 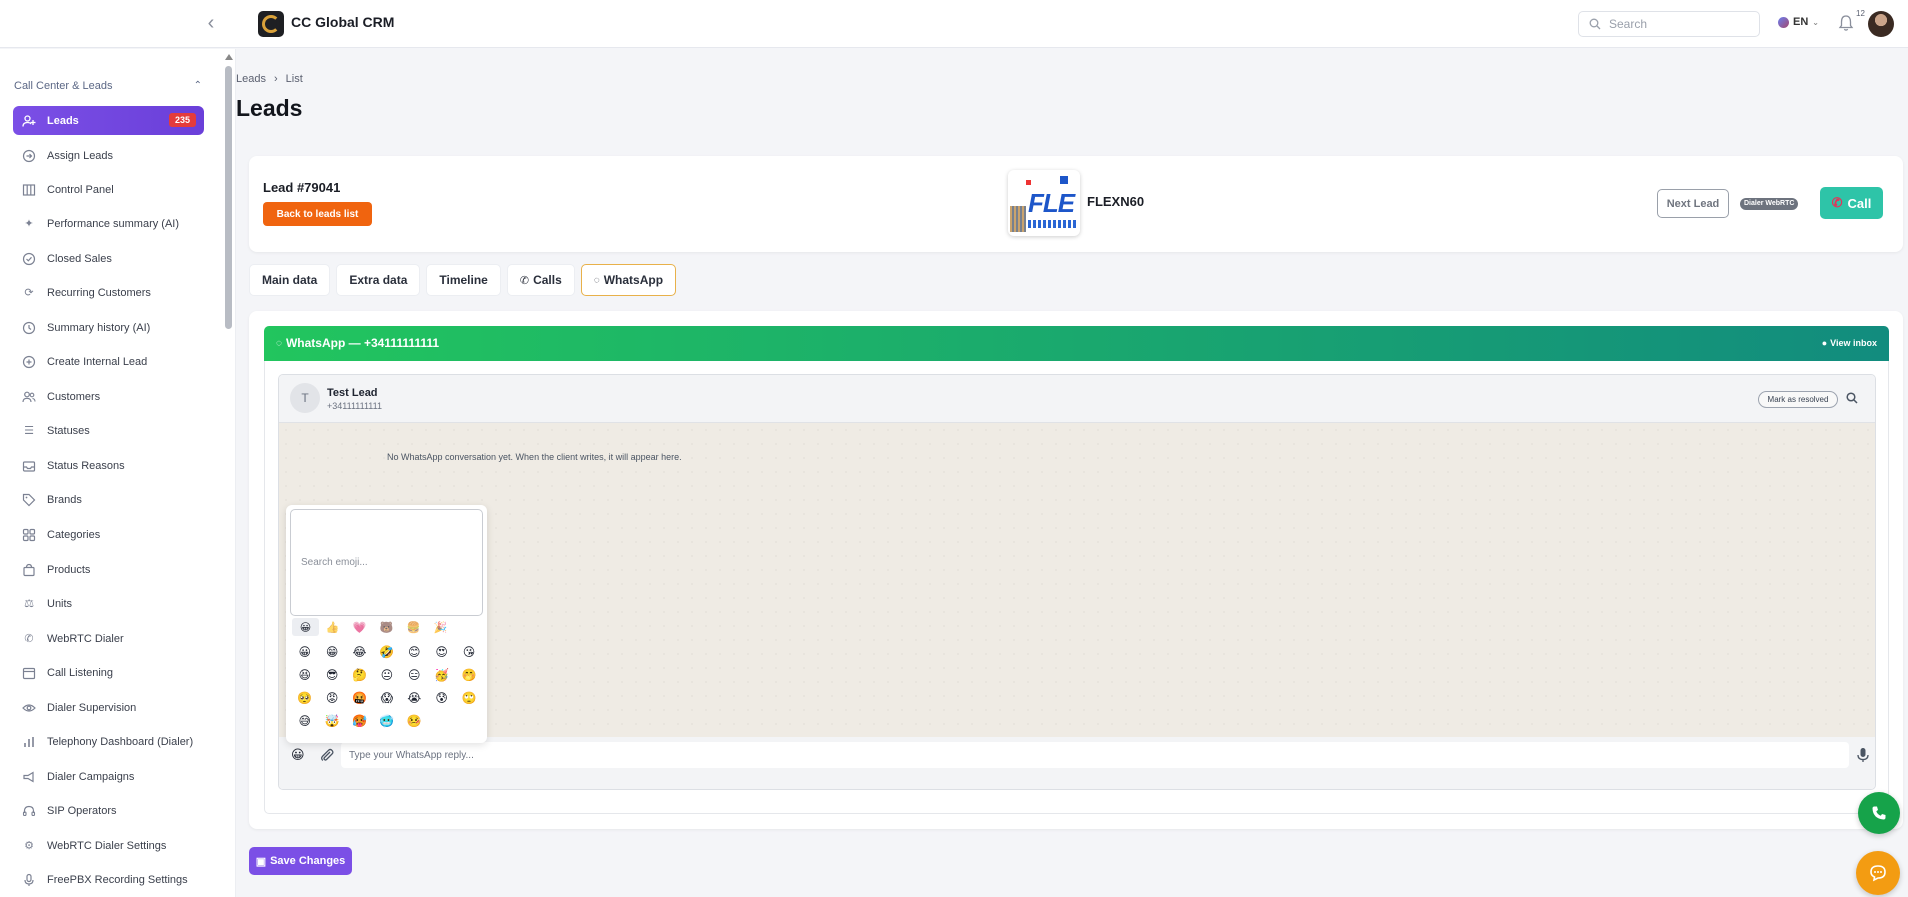 What do you see at coordinates (29, 708) in the screenshot?
I see `eye-icon` at bounding box center [29, 708].